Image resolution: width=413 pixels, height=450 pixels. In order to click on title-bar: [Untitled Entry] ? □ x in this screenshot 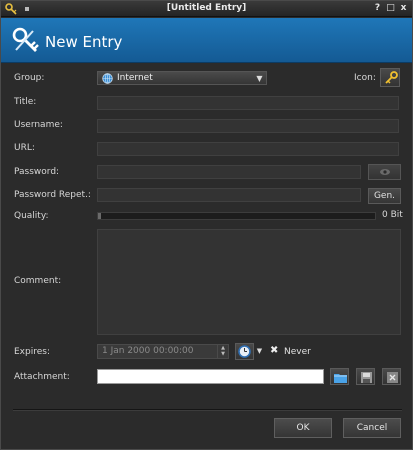, I will do `click(206, 9)`.